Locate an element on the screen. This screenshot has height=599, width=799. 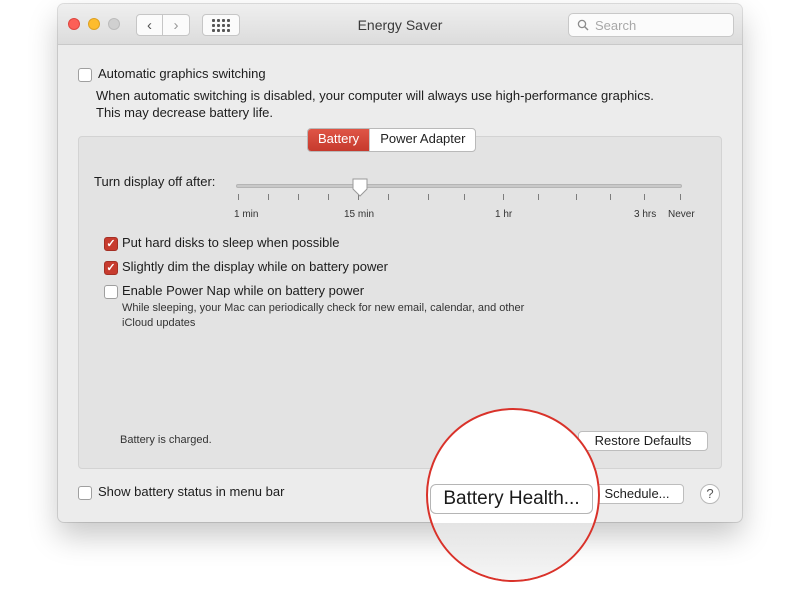
search-input is located at coordinates (655, 25).